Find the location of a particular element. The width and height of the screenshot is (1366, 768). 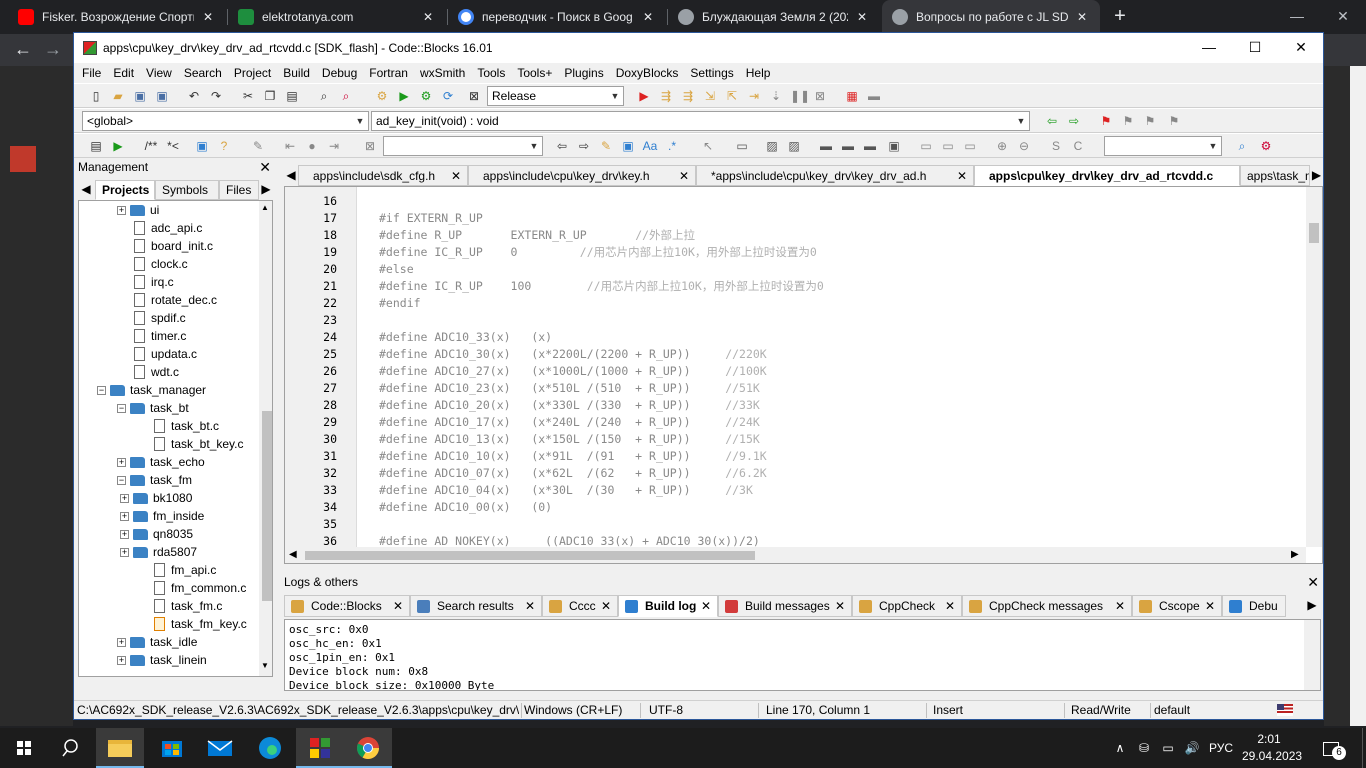

tree-folder: + task_linein is located at coordinates (162, 660).